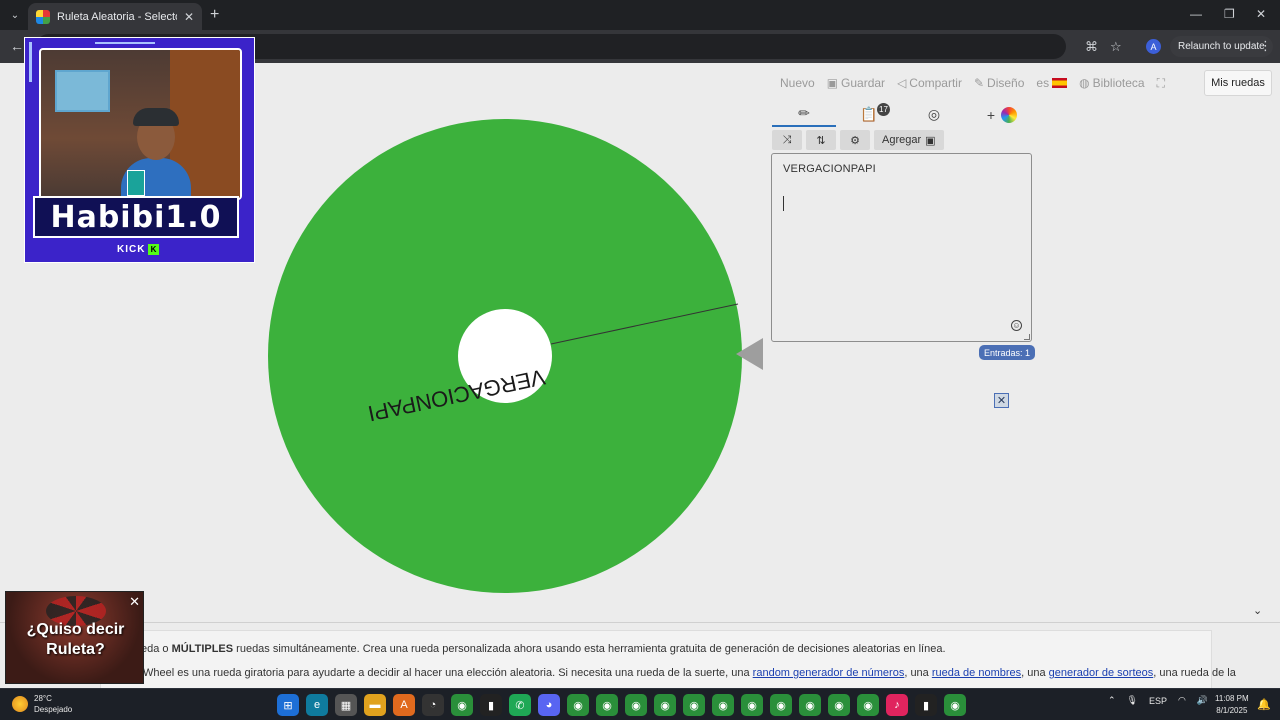 The height and width of the screenshot is (720, 1280). I want to click on back-arrow-icon: ←, so click(17, 46).